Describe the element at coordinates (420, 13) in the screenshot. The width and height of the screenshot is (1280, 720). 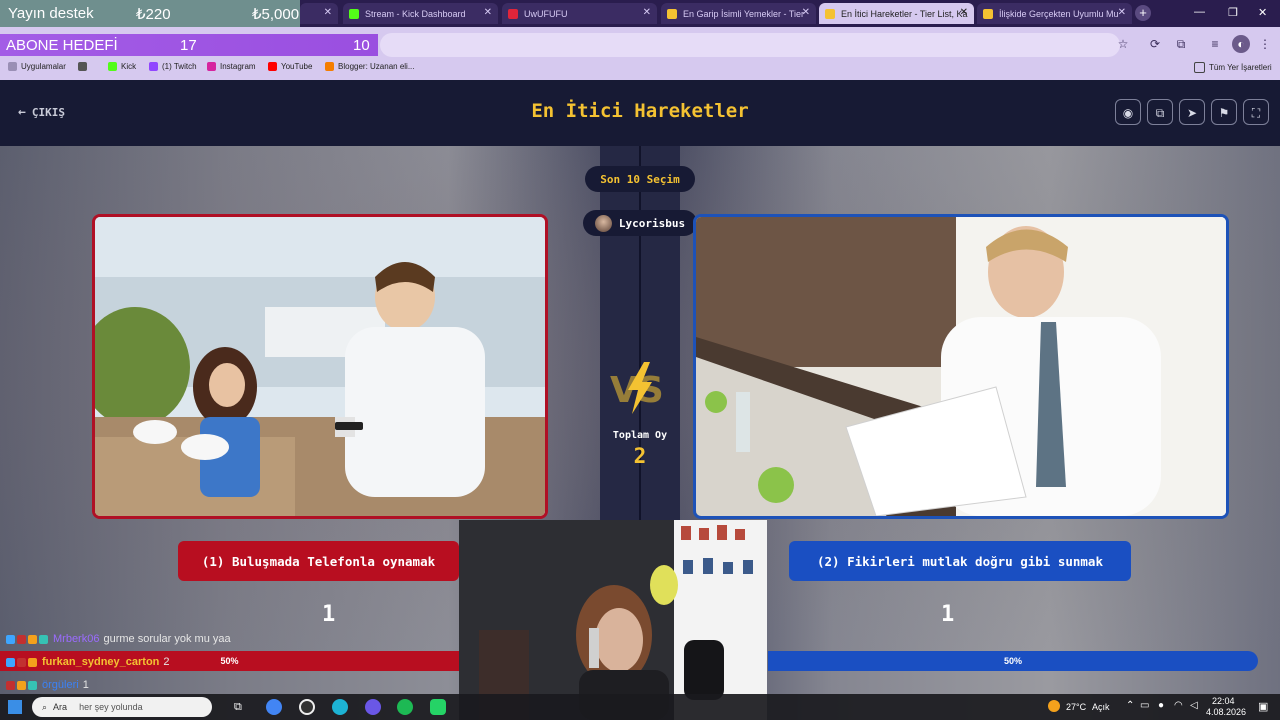
I see `tab-kick-dashboard: Stream - Kick Dashboard ✕` at that location.